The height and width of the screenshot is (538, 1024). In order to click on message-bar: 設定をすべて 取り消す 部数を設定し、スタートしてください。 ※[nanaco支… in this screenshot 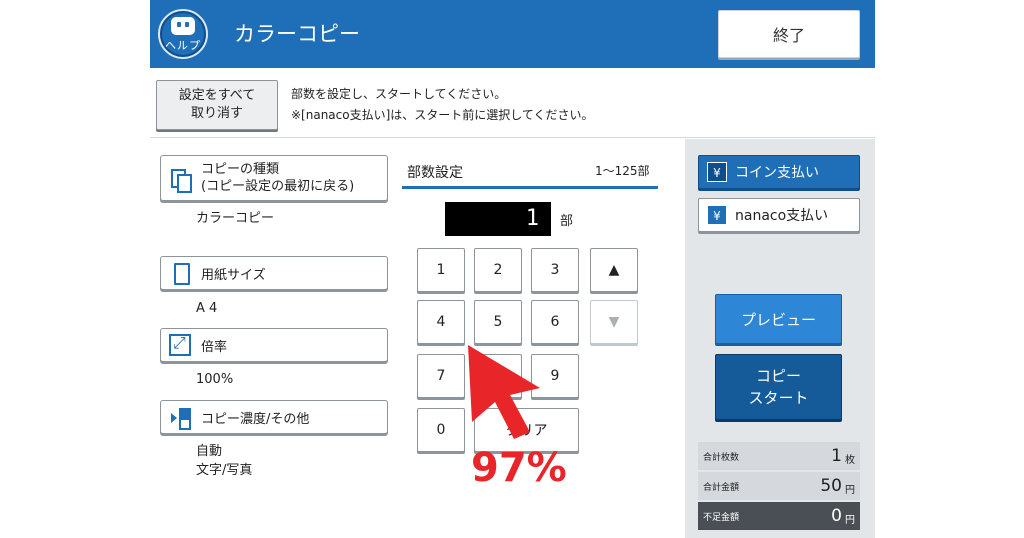, I will do `click(512, 103)`.